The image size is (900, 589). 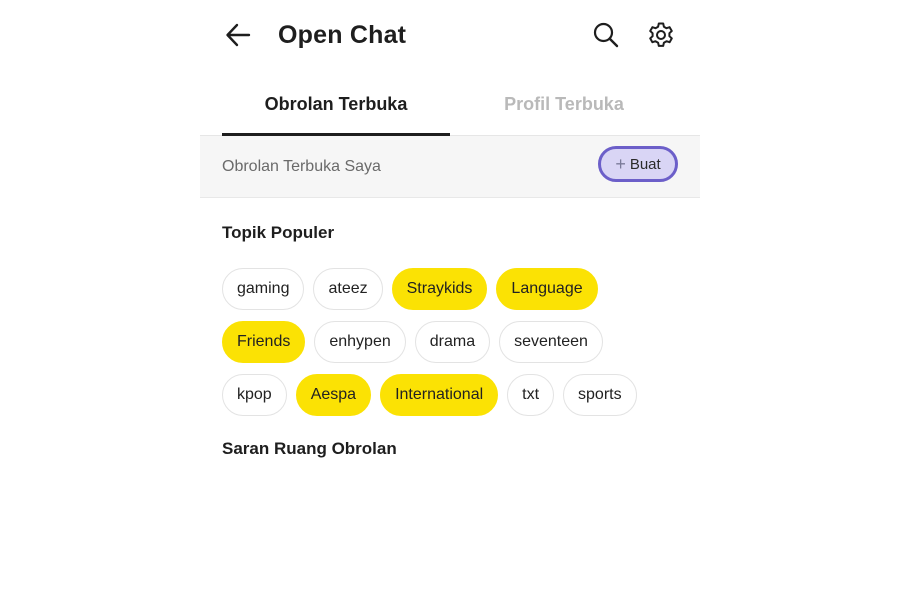 I want to click on topic-chip-enhypen: enhypen, so click(x=360, y=342).